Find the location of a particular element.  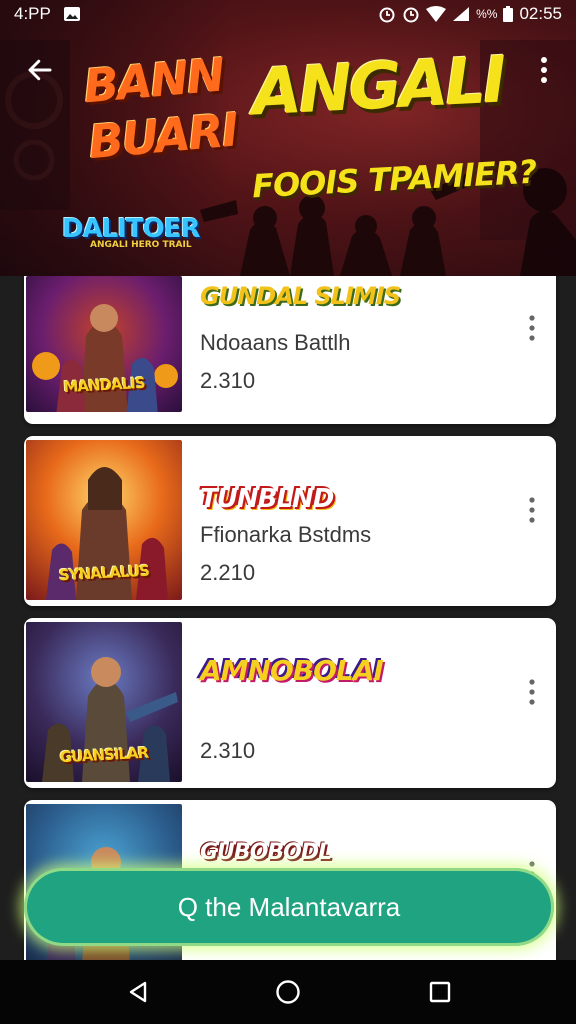

circle-home-icon is located at coordinates (288, 992).